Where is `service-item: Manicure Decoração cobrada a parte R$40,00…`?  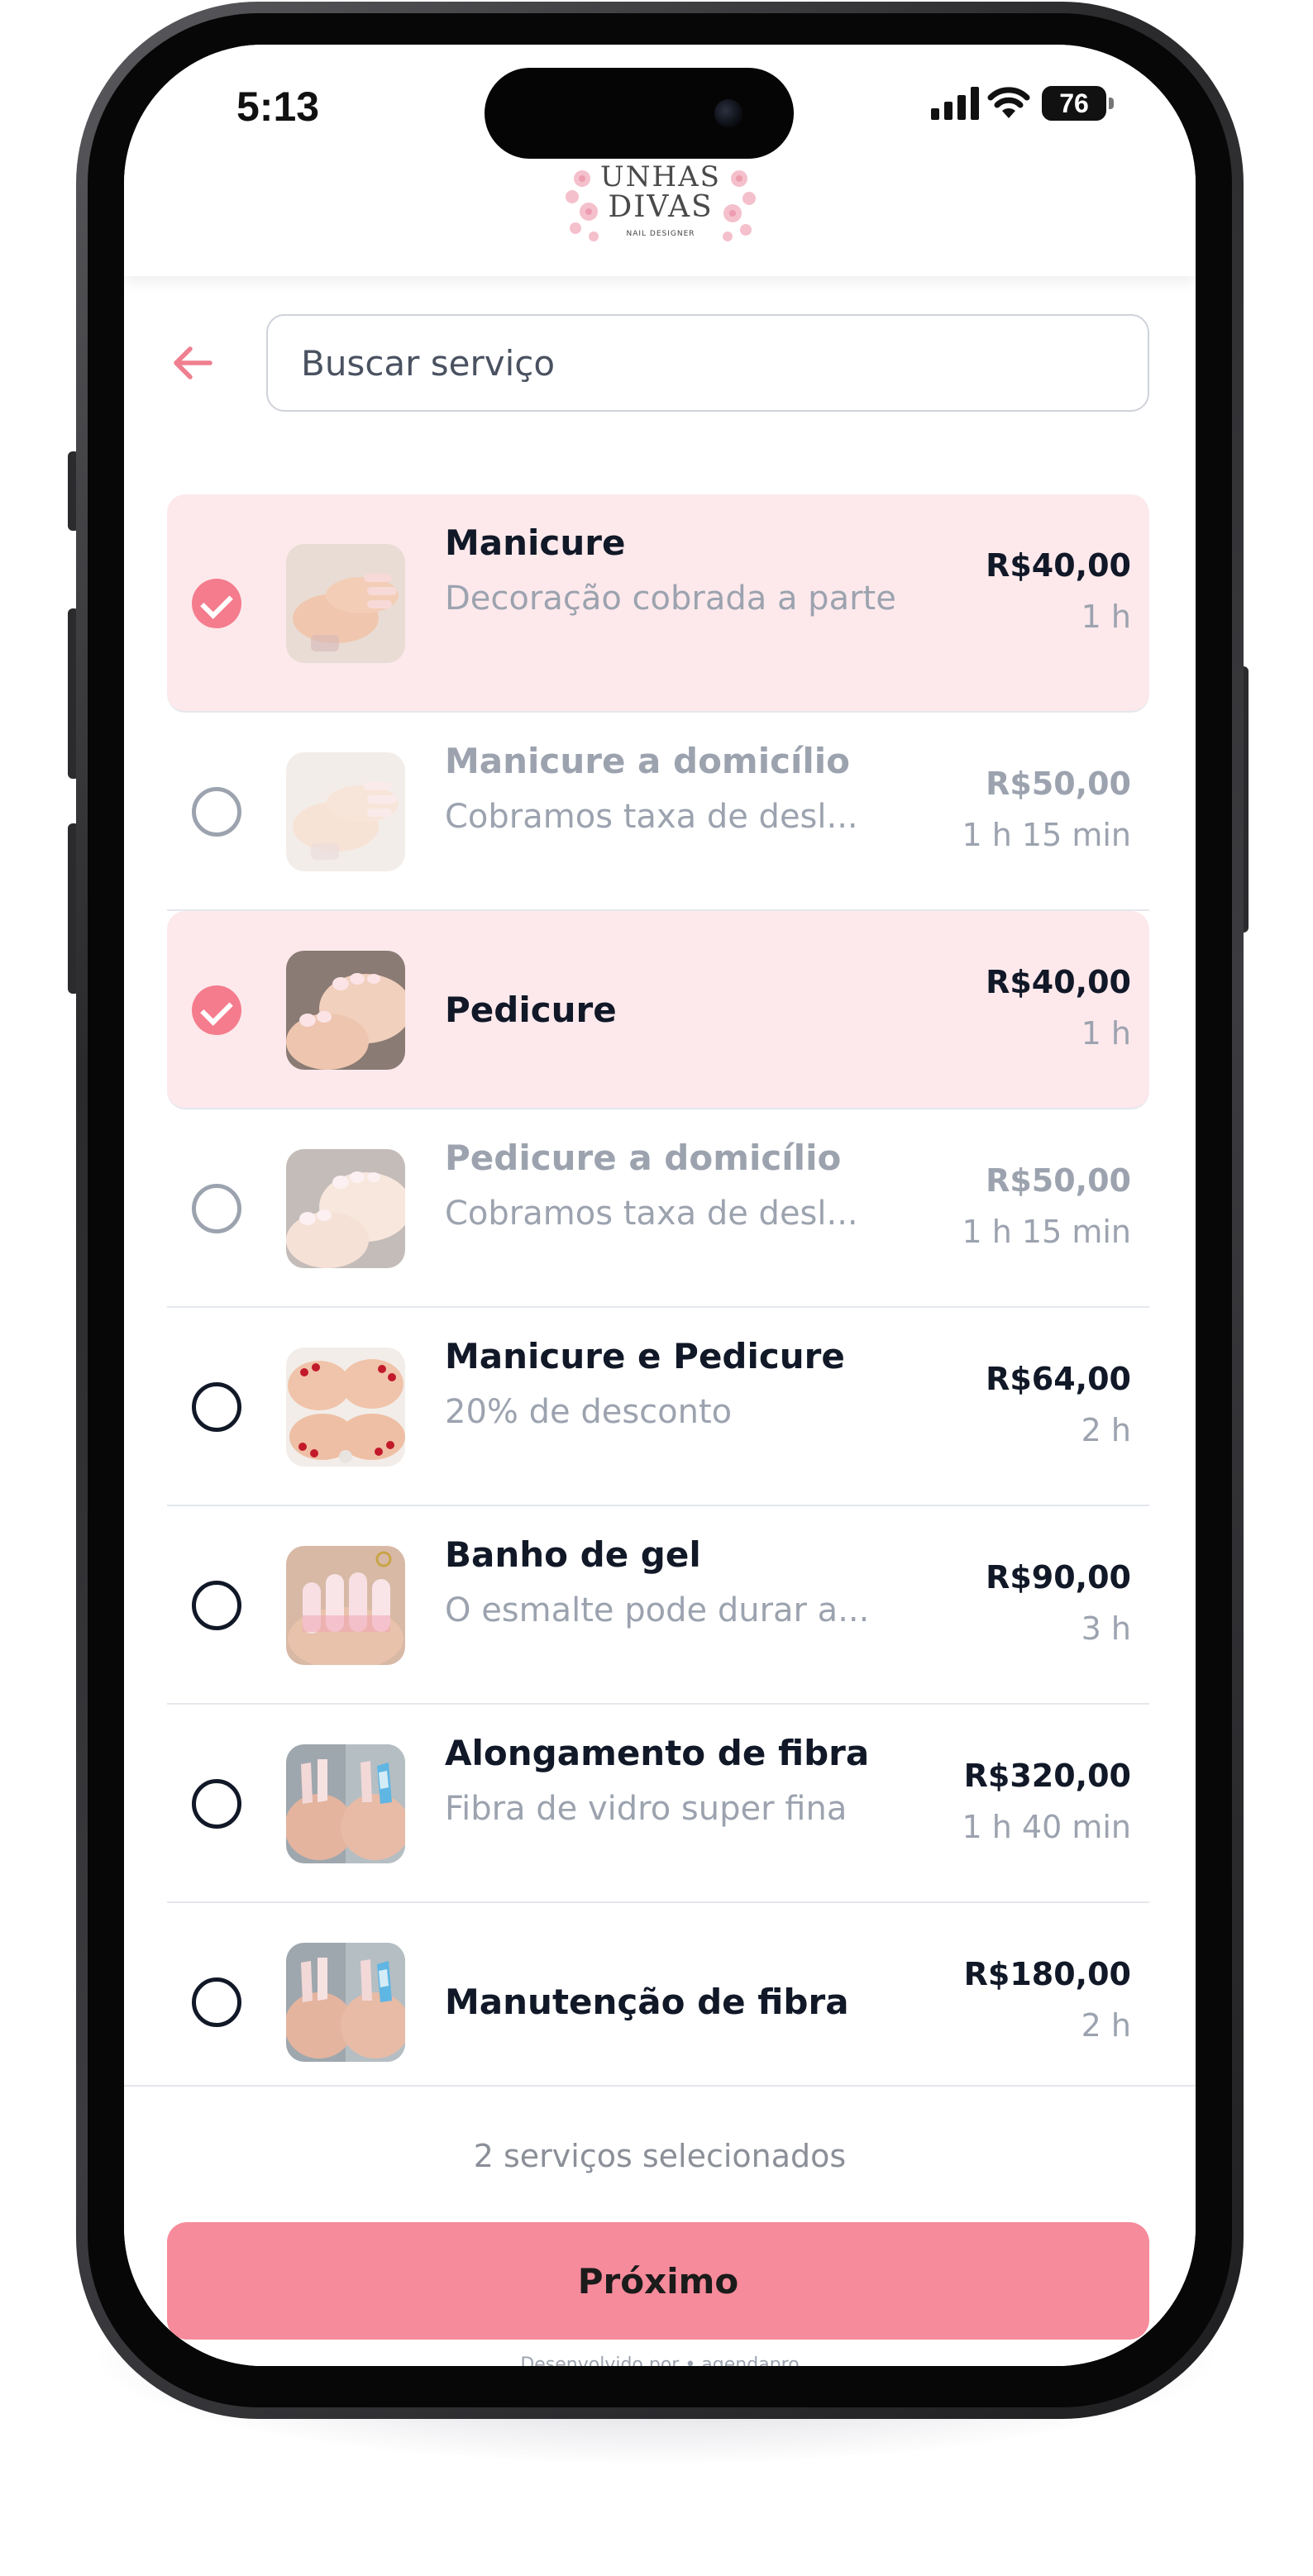 service-item: Manicure Decoração cobrada a parte R$40,00… is located at coordinates (658, 603).